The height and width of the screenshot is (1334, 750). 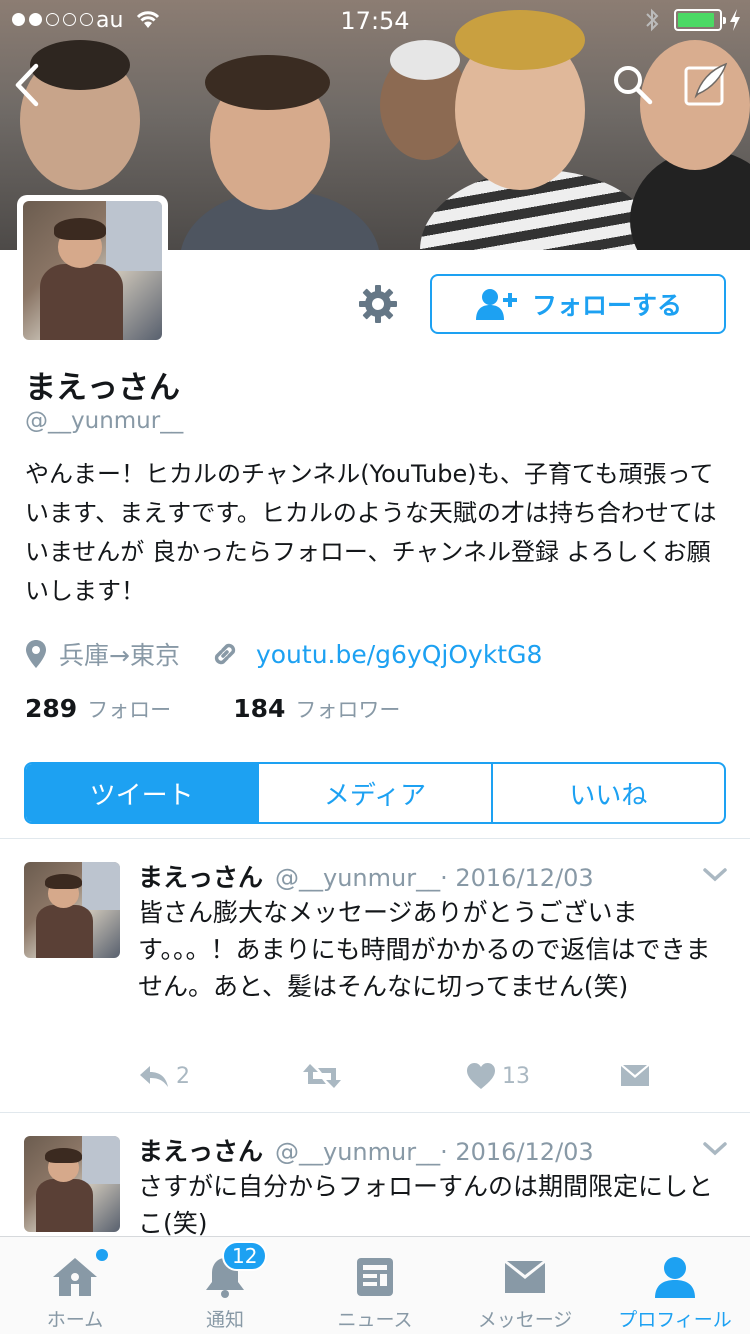 What do you see at coordinates (129, 710) in the screenshot?
I see `following-label: フォロー` at bounding box center [129, 710].